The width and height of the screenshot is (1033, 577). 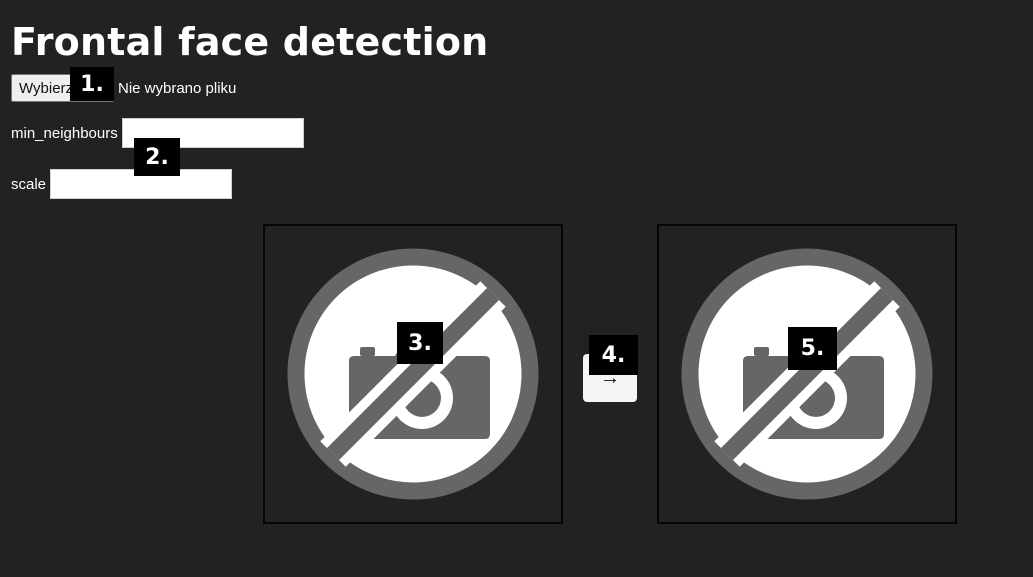 I want to click on min-neighbours-label: min_neighbours, so click(x=64, y=133).